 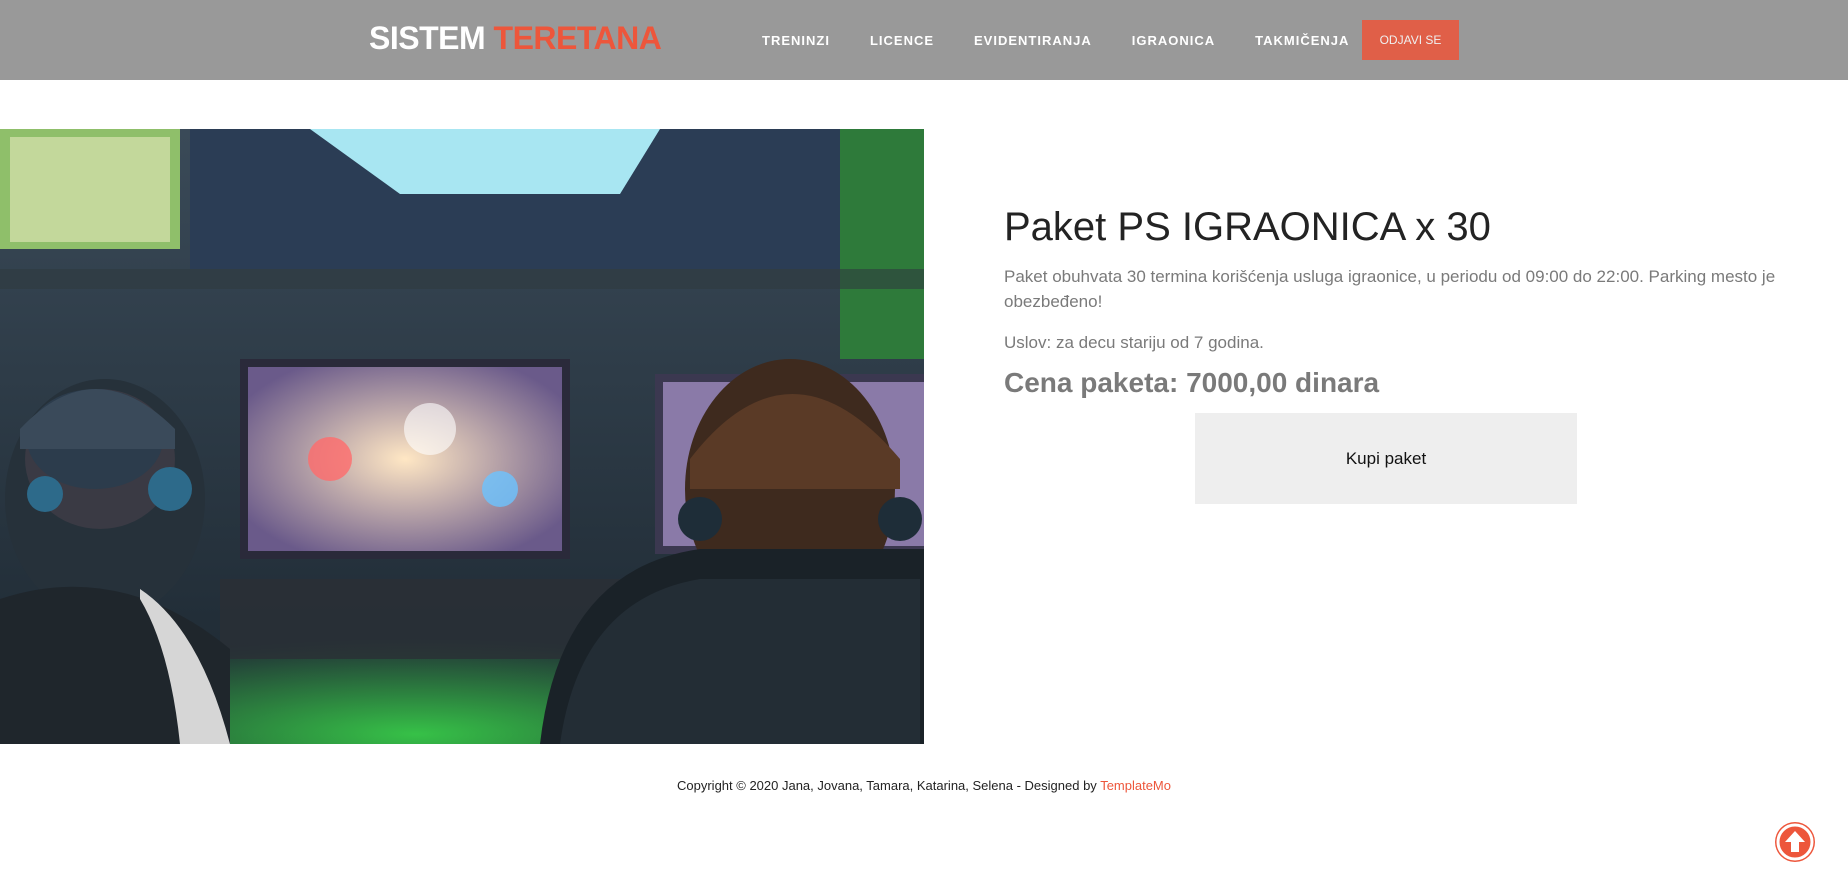 What do you see at coordinates (1033, 40) in the screenshot?
I see `nav-link-evidentiranja: EVIDENTIRANJA` at bounding box center [1033, 40].